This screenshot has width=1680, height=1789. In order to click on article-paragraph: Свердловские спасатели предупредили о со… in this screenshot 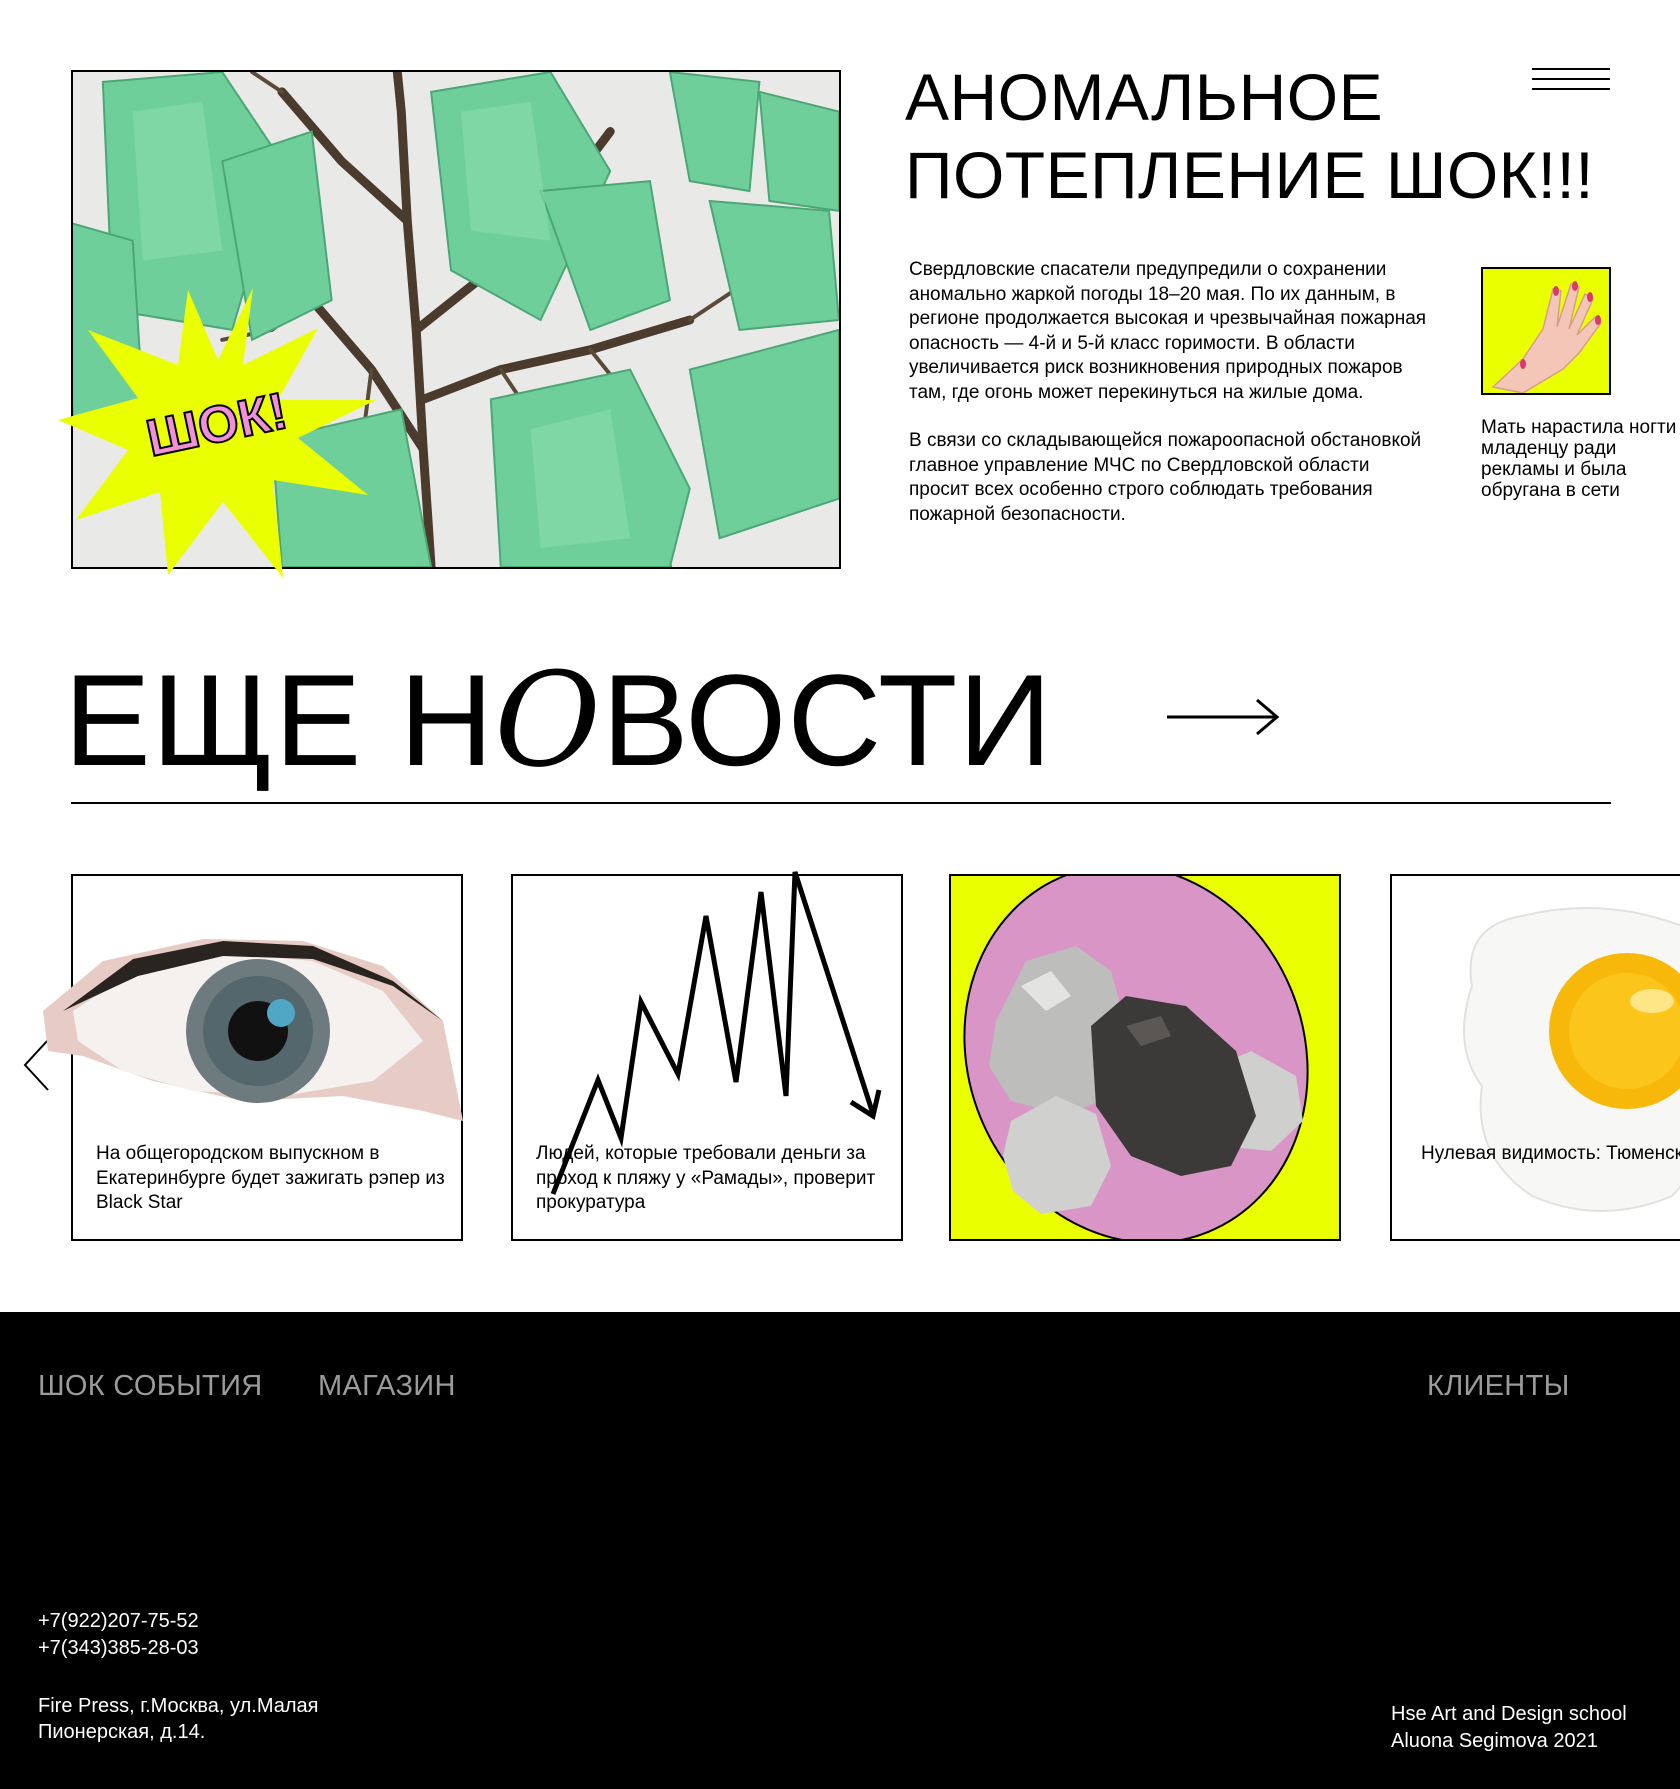, I will do `click(1168, 331)`.